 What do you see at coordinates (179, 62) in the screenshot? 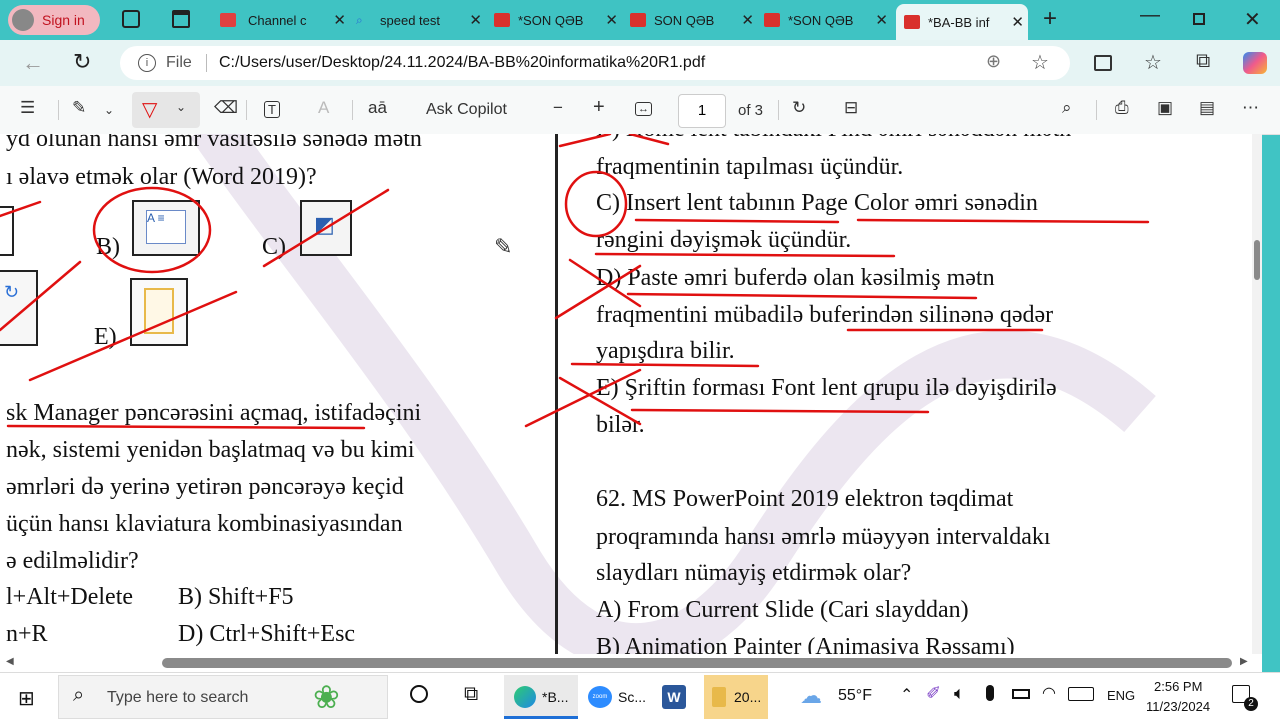
I see `scheme-label: File` at bounding box center [179, 62].